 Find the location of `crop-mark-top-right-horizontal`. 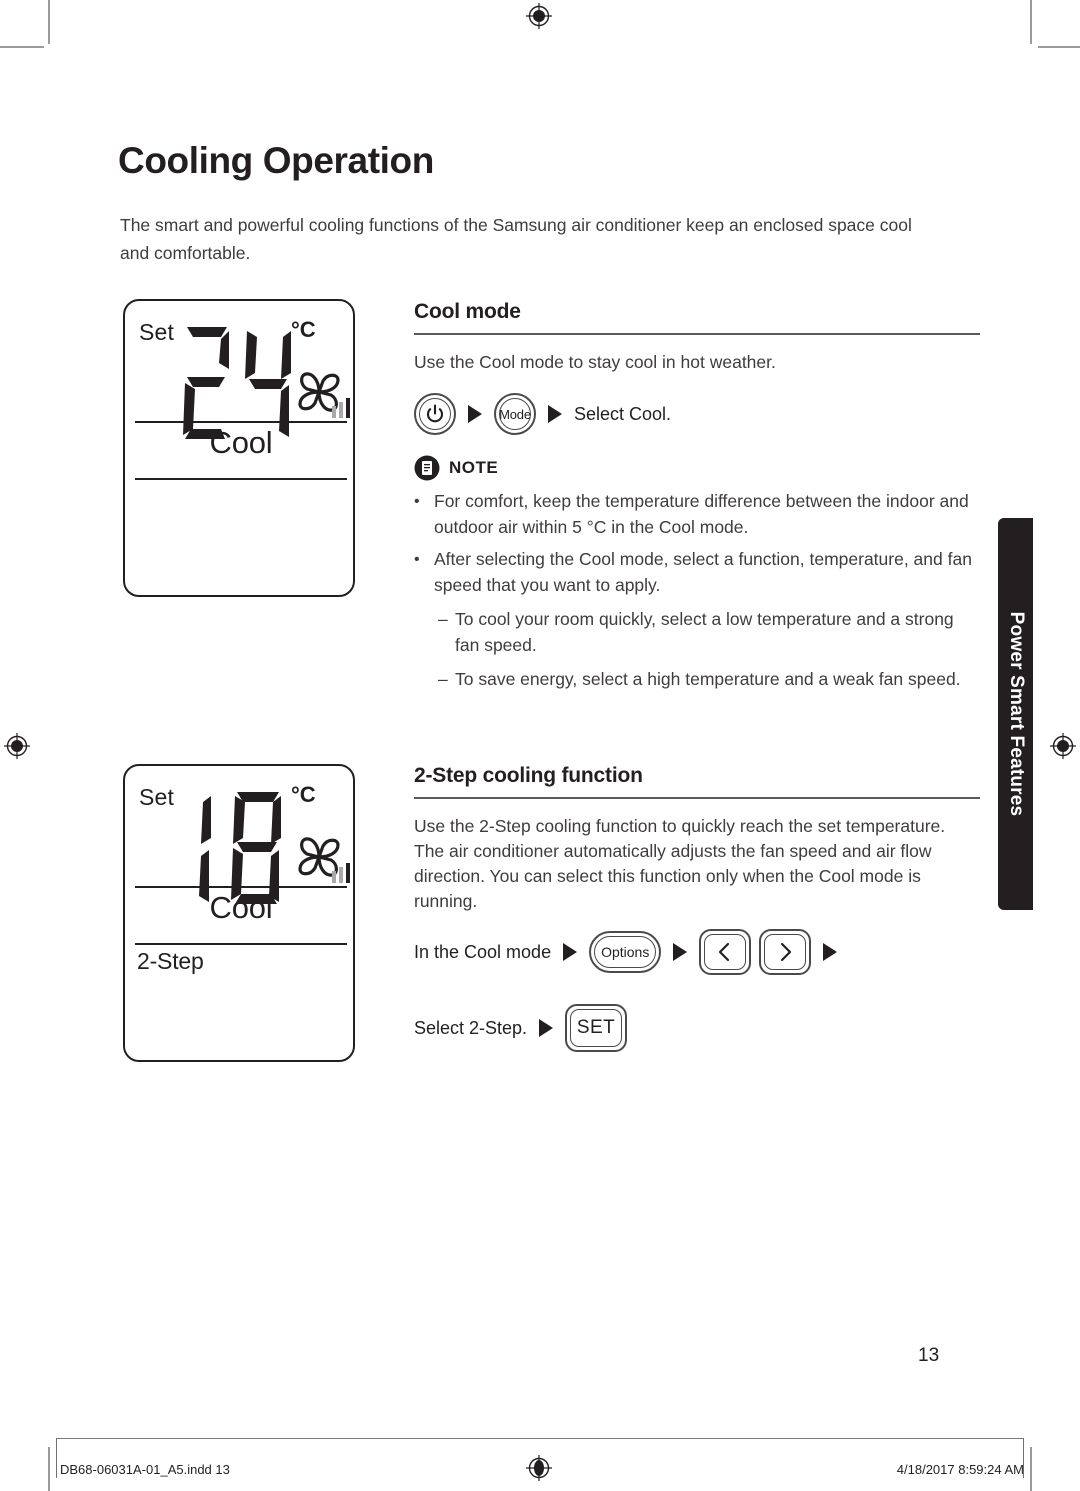

crop-mark-top-right-horizontal is located at coordinates (1059, 47).